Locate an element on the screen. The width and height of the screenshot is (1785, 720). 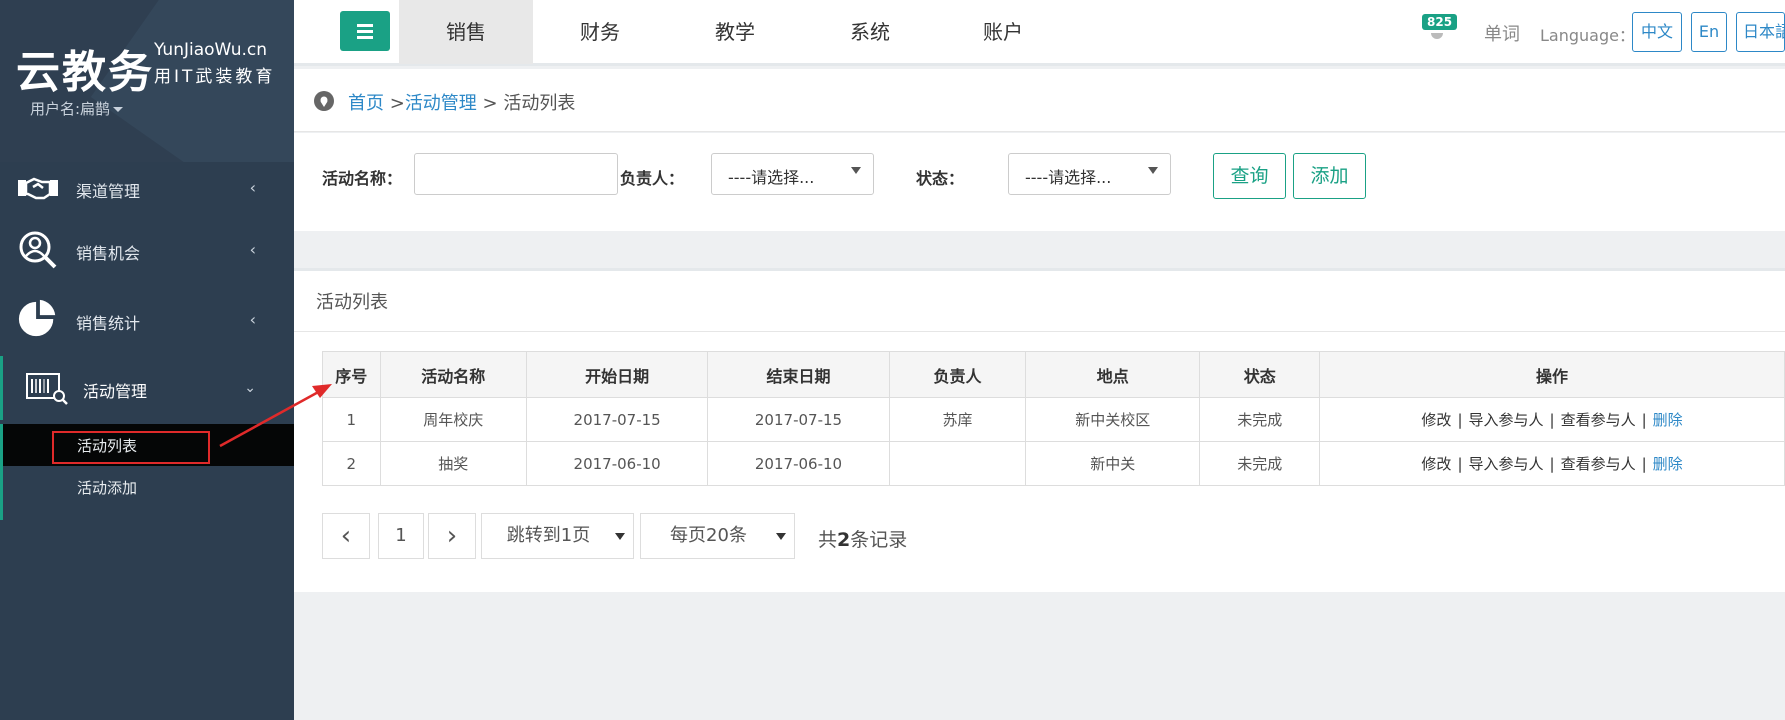
page-number-button: 1 is located at coordinates (401, 536).